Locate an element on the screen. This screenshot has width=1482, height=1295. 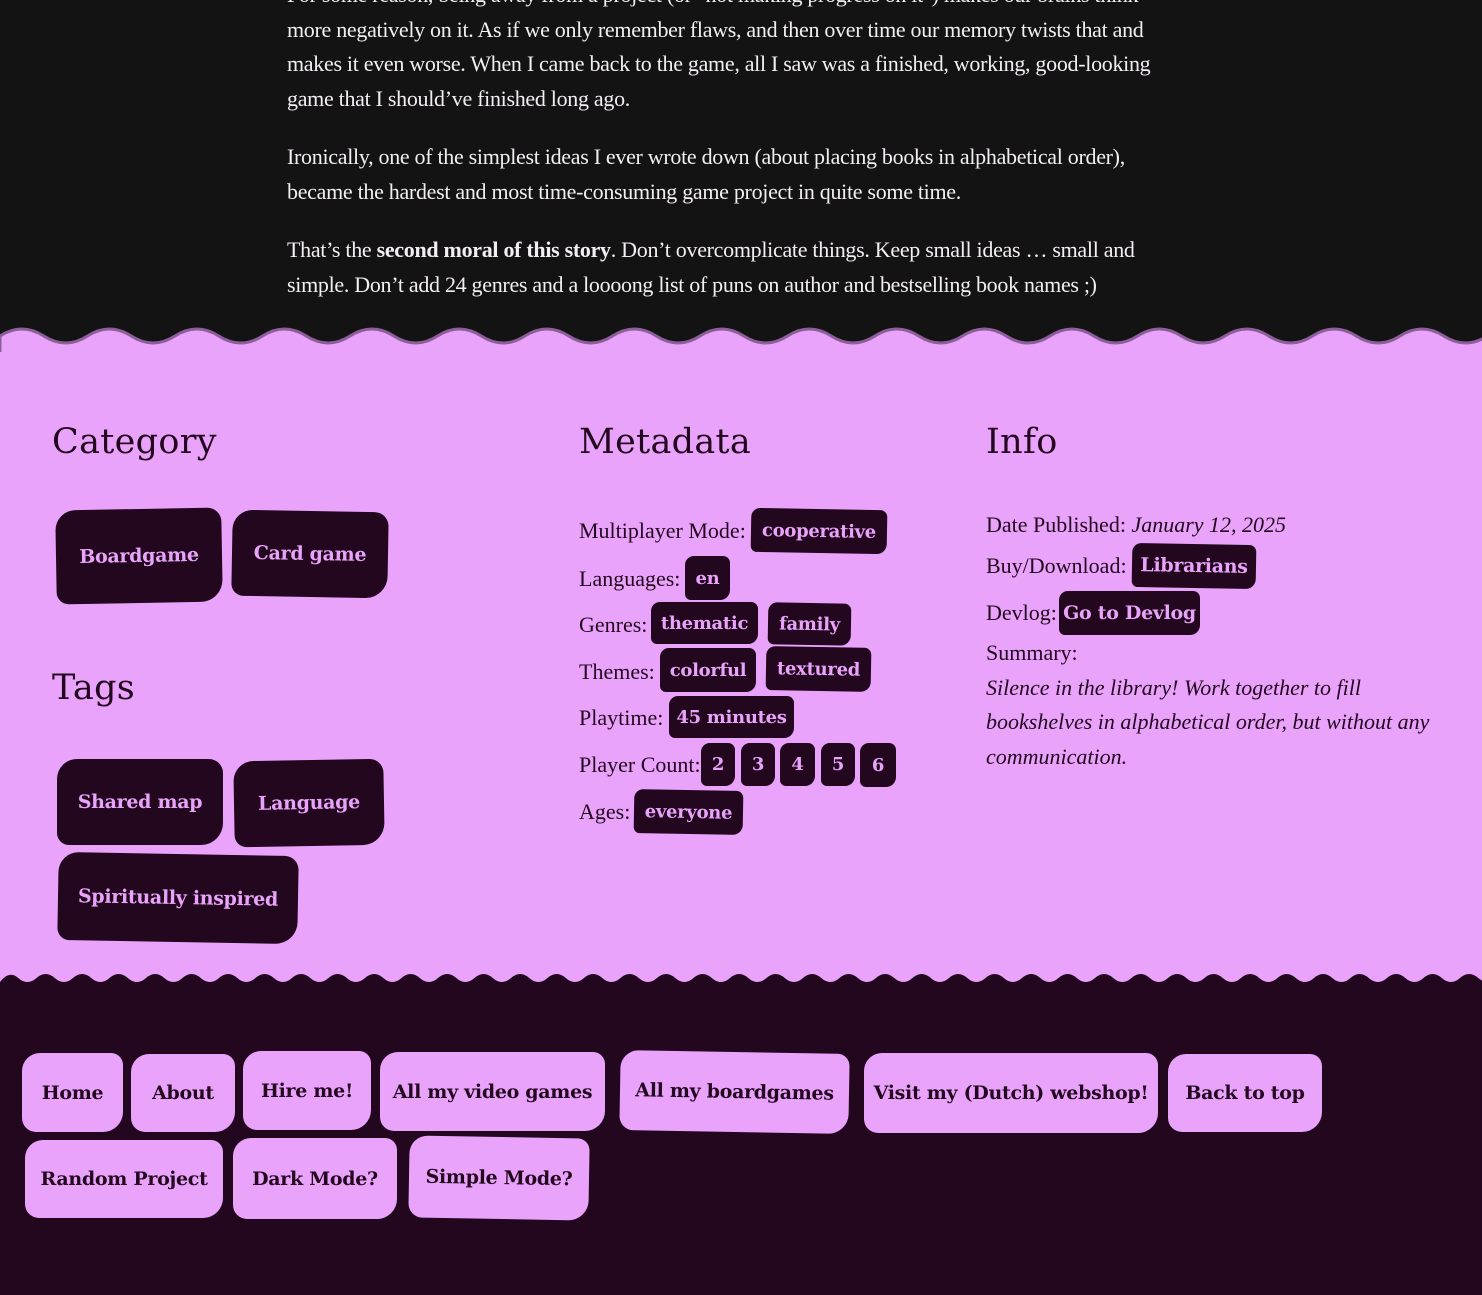
player-count-5: 5 is located at coordinates (838, 764).